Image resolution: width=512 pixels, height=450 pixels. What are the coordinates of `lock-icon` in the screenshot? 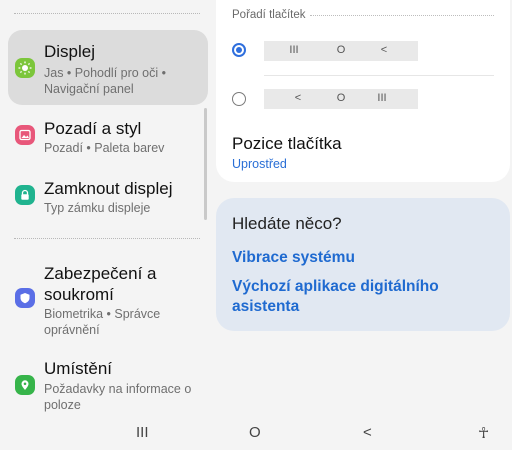 It's located at (25, 195).